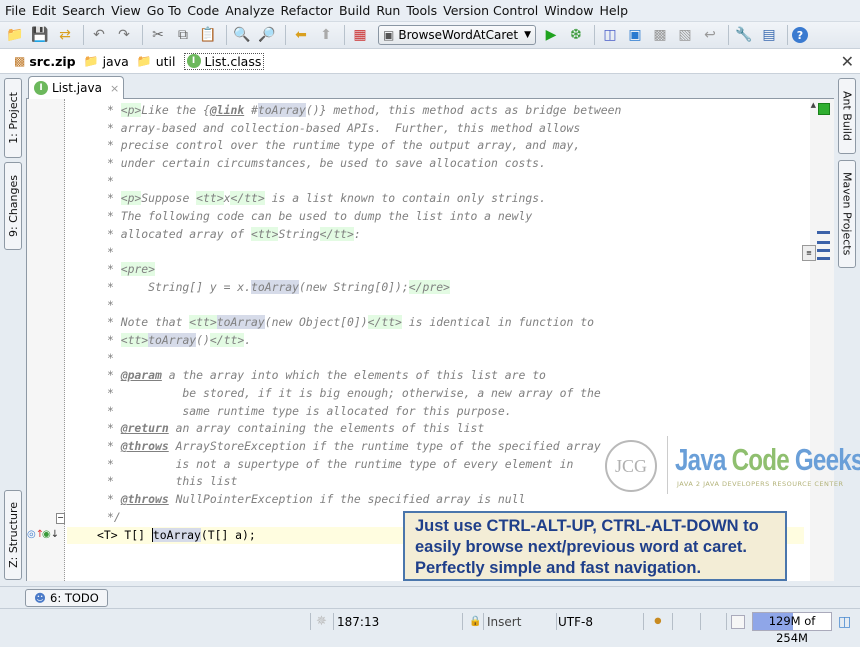 This screenshot has height=647, width=860. I want to click on tool-tab-ant-build: Ant Build, so click(847, 116).